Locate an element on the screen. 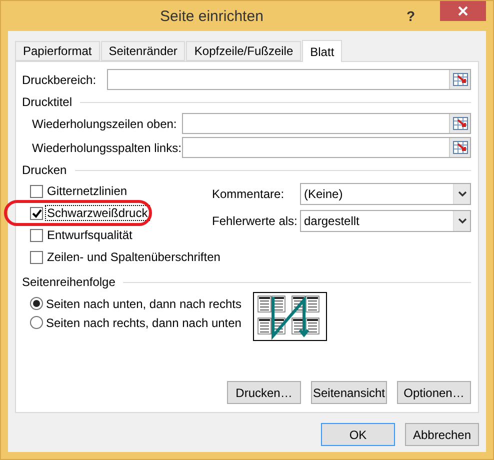  checkbox-label: Gitternetzlinien is located at coordinates (87, 191).